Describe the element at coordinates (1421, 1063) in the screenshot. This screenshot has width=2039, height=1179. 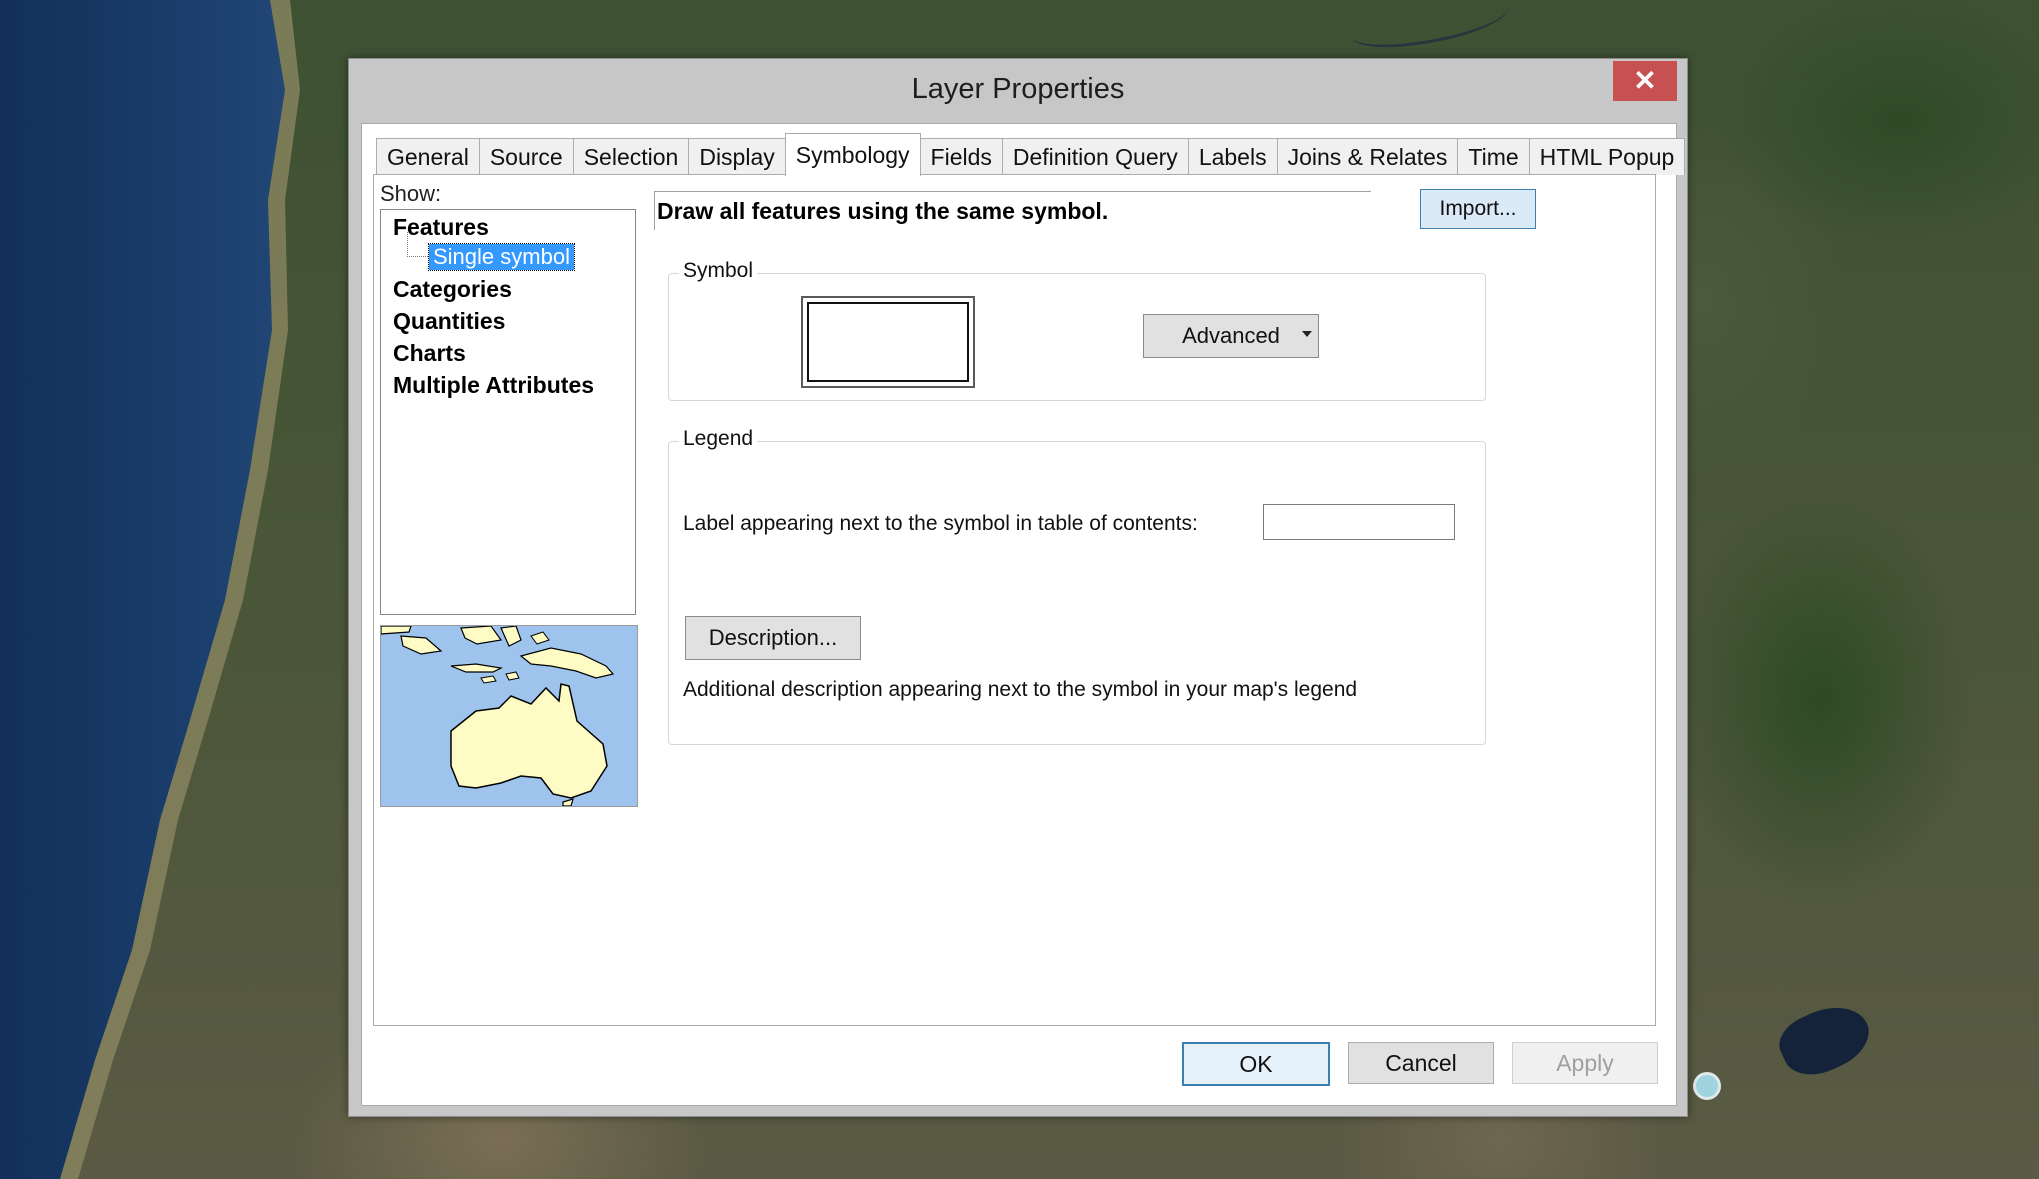
I see `cancel-button: Cancel` at that location.